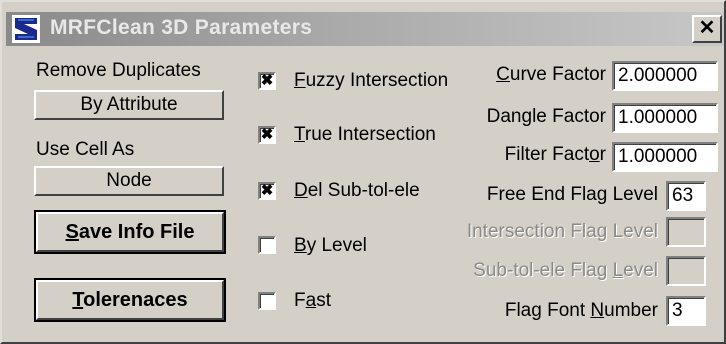  Describe the element at coordinates (181, 27) in the screenshot. I see `window-title: MRFClean 3D Parameters` at that location.